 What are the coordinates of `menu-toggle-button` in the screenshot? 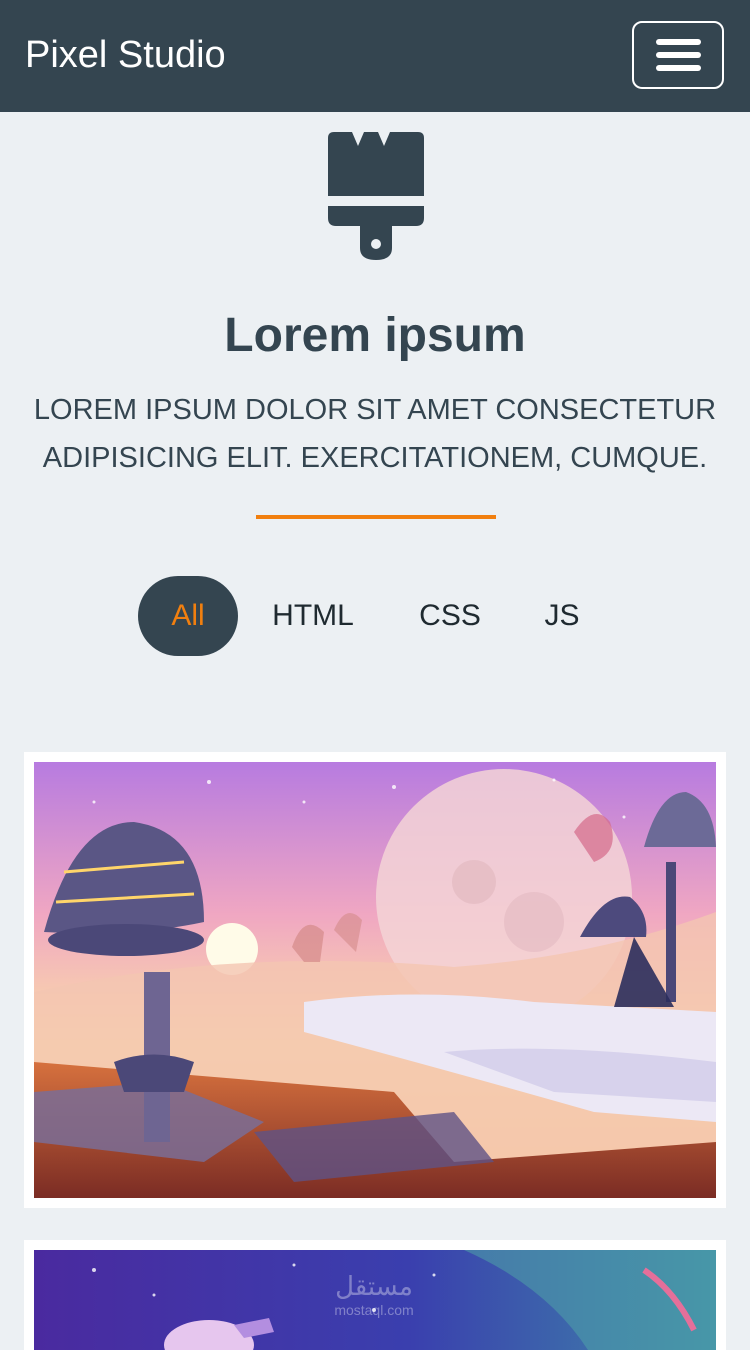 It's located at (678, 55).